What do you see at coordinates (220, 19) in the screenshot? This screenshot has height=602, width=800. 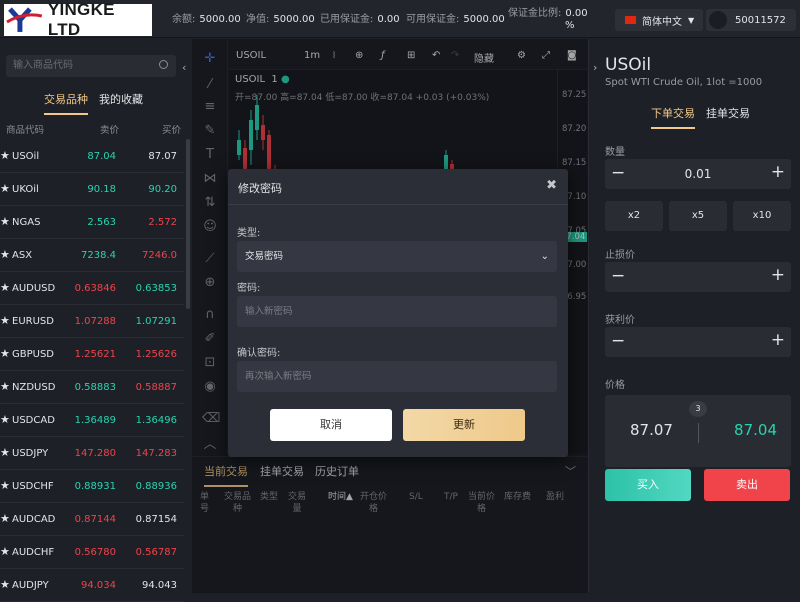 I see `balance-value: 5000.00` at bounding box center [220, 19].